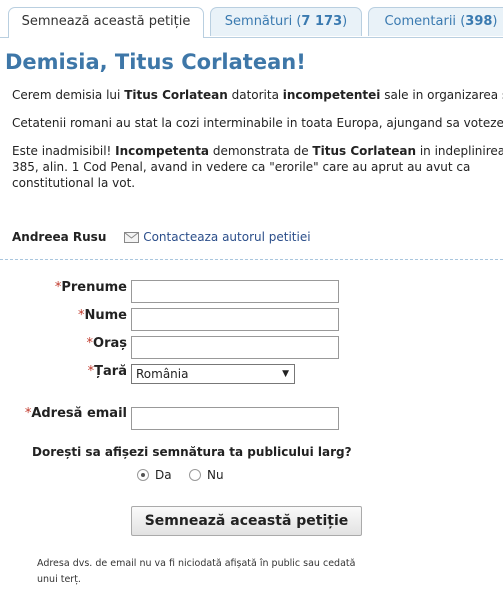 This screenshot has width=503, height=597. I want to click on radio-no-icon, so click(195, 475).